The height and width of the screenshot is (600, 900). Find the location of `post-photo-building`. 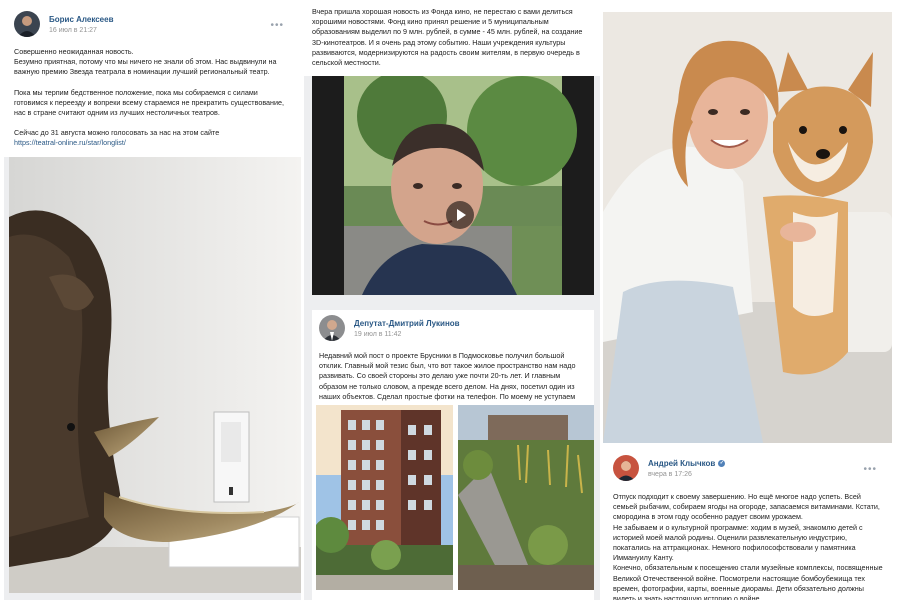

post-photo-building is located at coordinates (384, 497).